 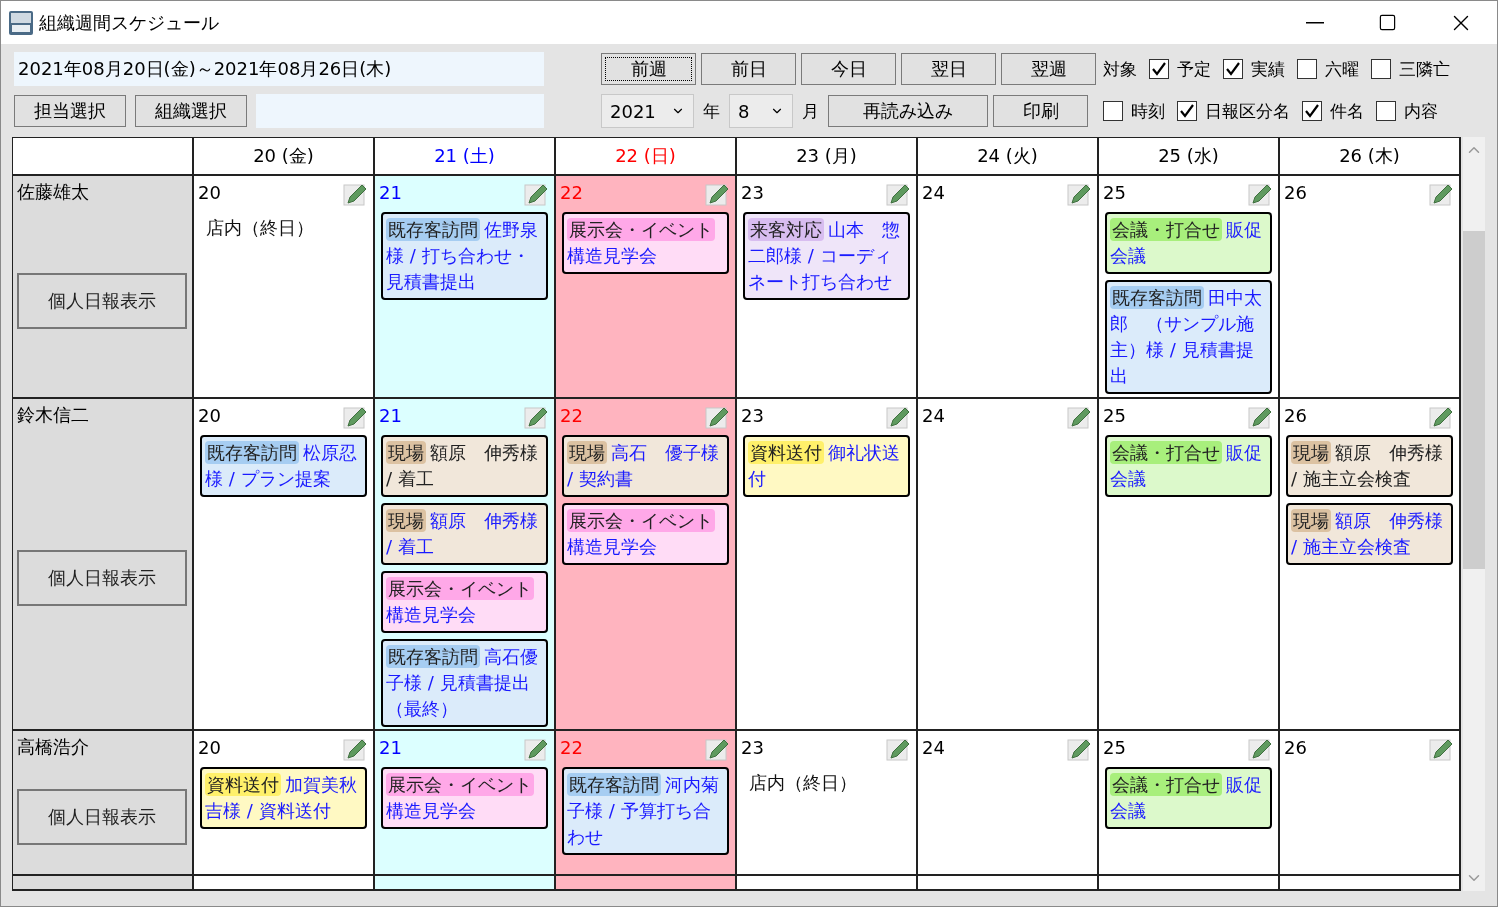 I want to click on org-select-button: 組織選択, so click(x=191, y=111).